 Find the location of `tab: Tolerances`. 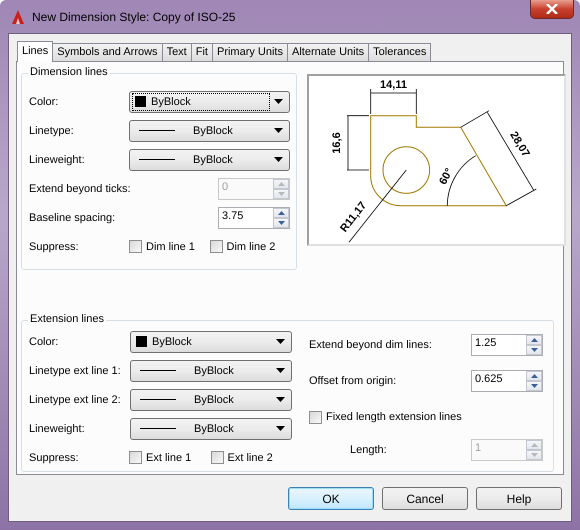

tab: Tolerances is located at coordinates (400, 52).